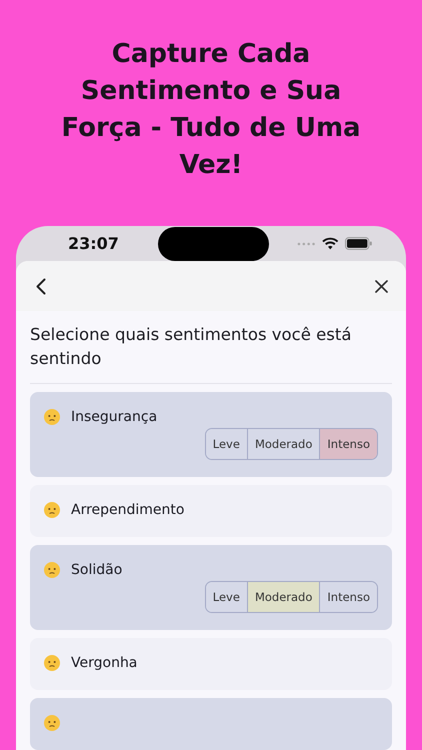  What do you see at coordinates (127, 510) in the screenshot?
I see `feeling-label: Arrependimento` at bounding box center [127, 510].